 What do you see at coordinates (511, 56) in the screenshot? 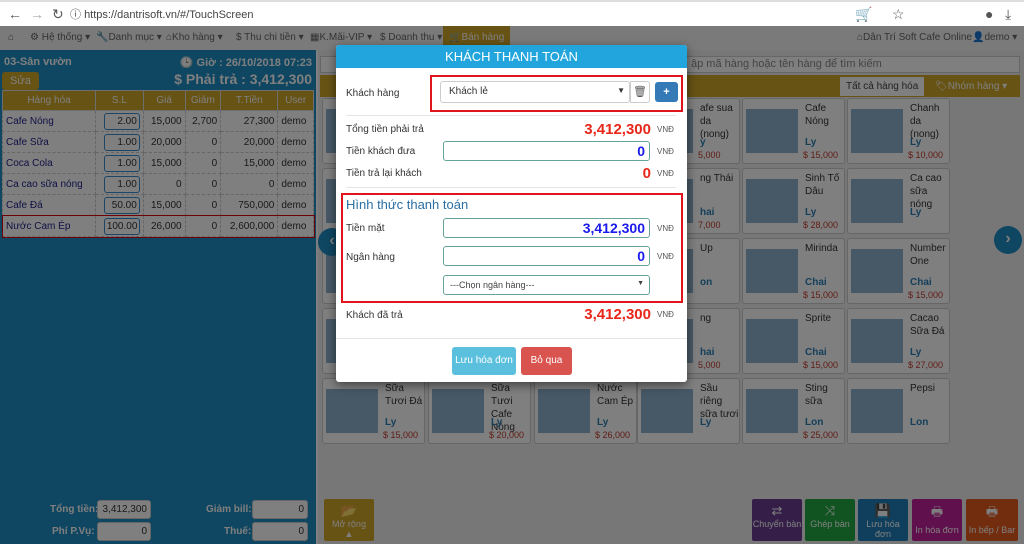
I see `modal-title: KHÁCH THANH TOÁN` at bounding box center [511, 56].